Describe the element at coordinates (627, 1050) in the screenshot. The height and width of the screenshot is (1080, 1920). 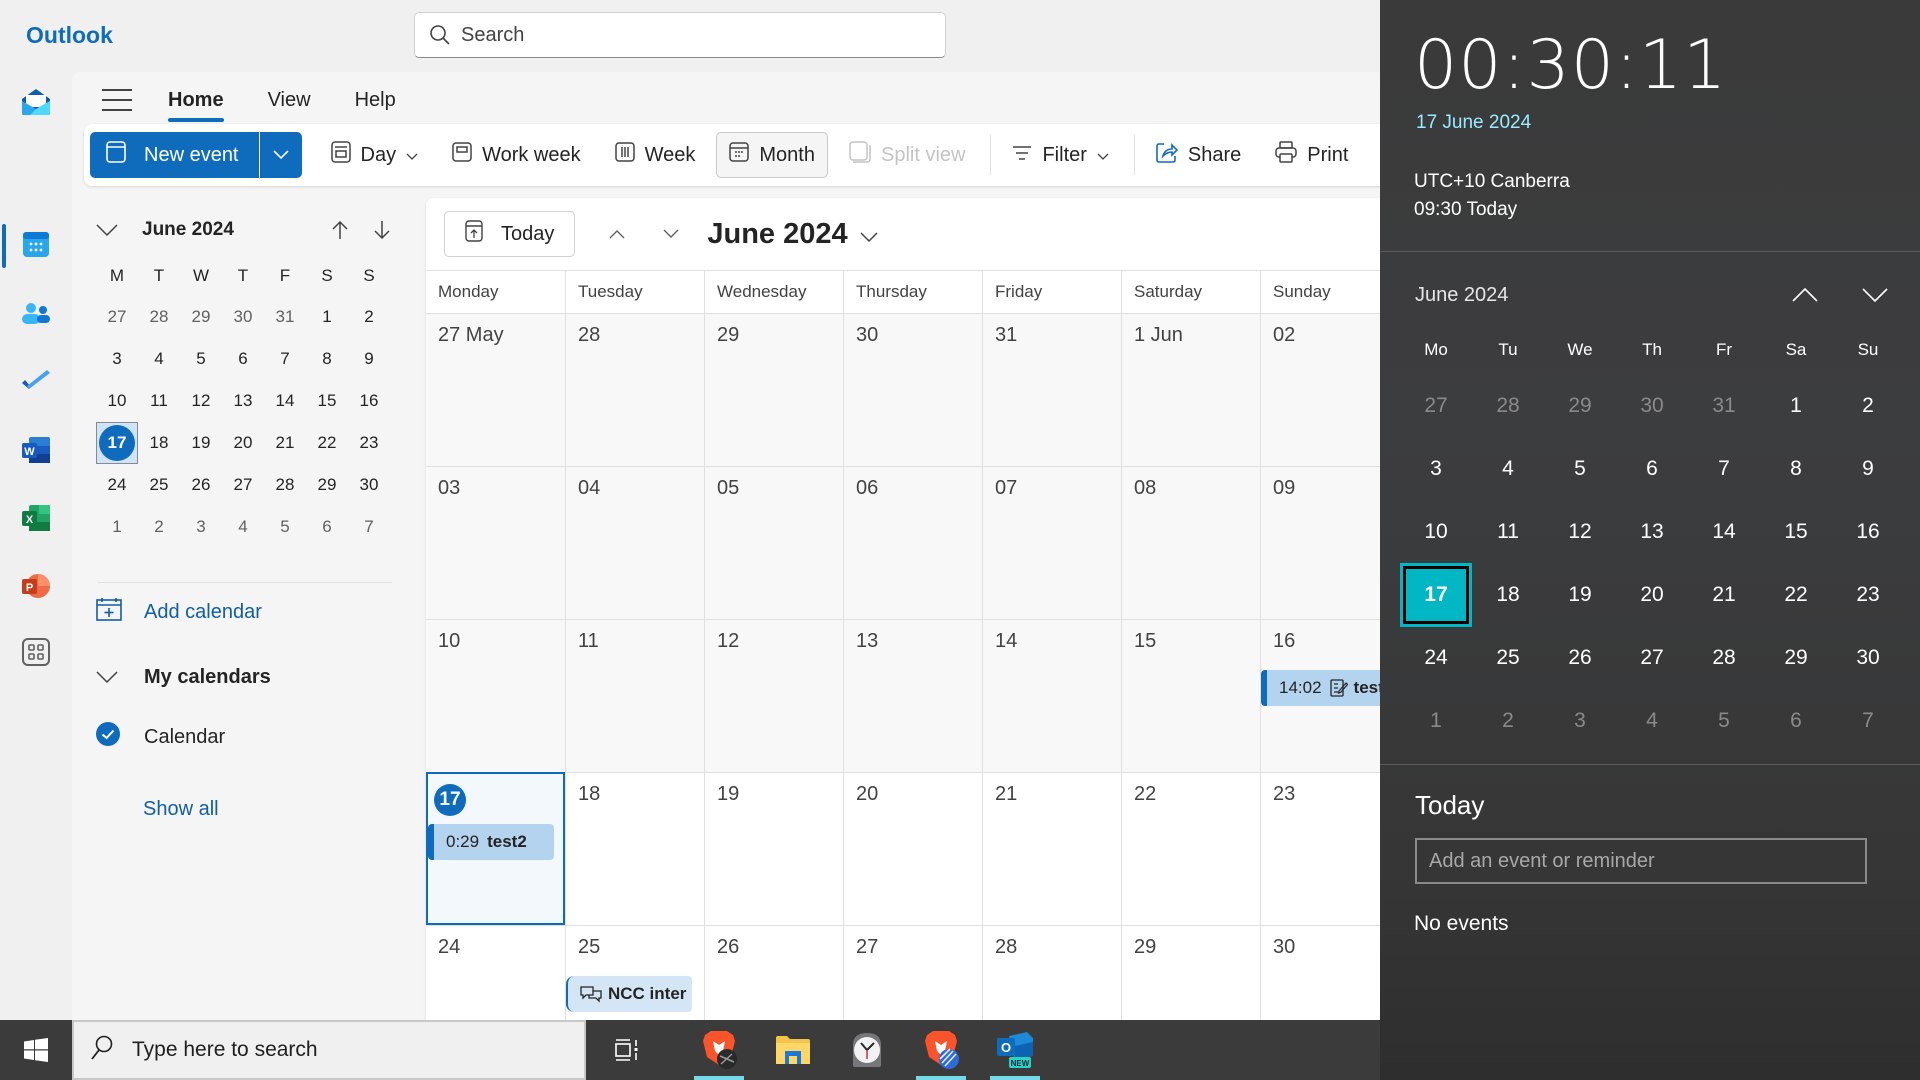
I see `task-view-button` at that location.